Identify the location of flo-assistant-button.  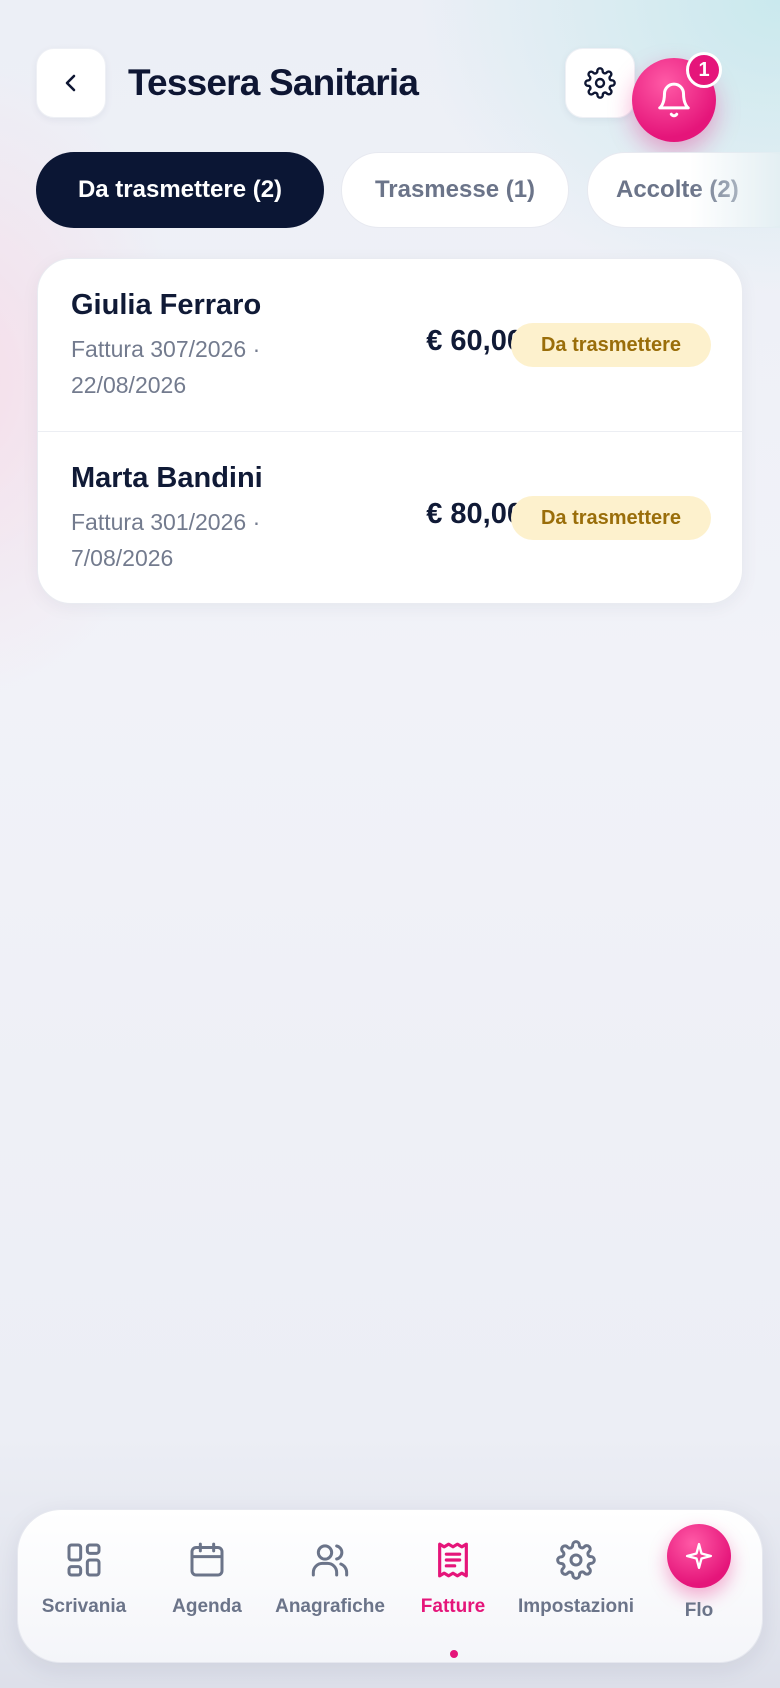
(699, 1556).